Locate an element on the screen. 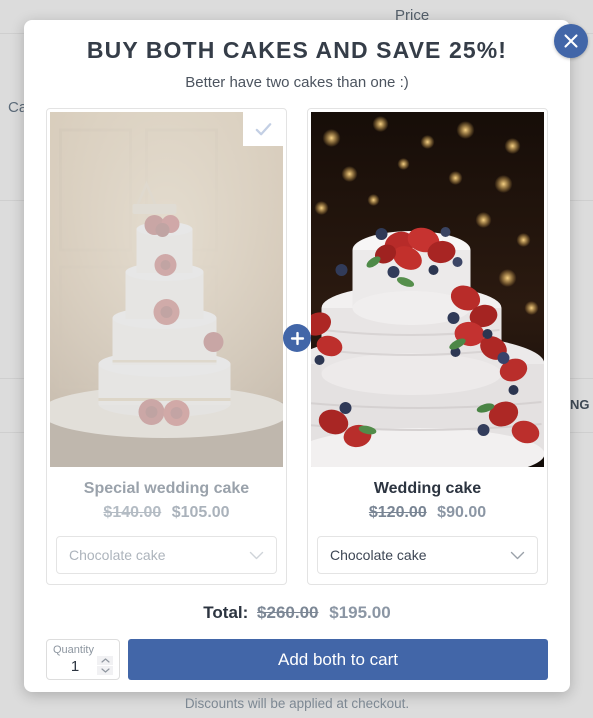  total-row: Total: $260.00 $195.00 is located at coordinates (297, 613).